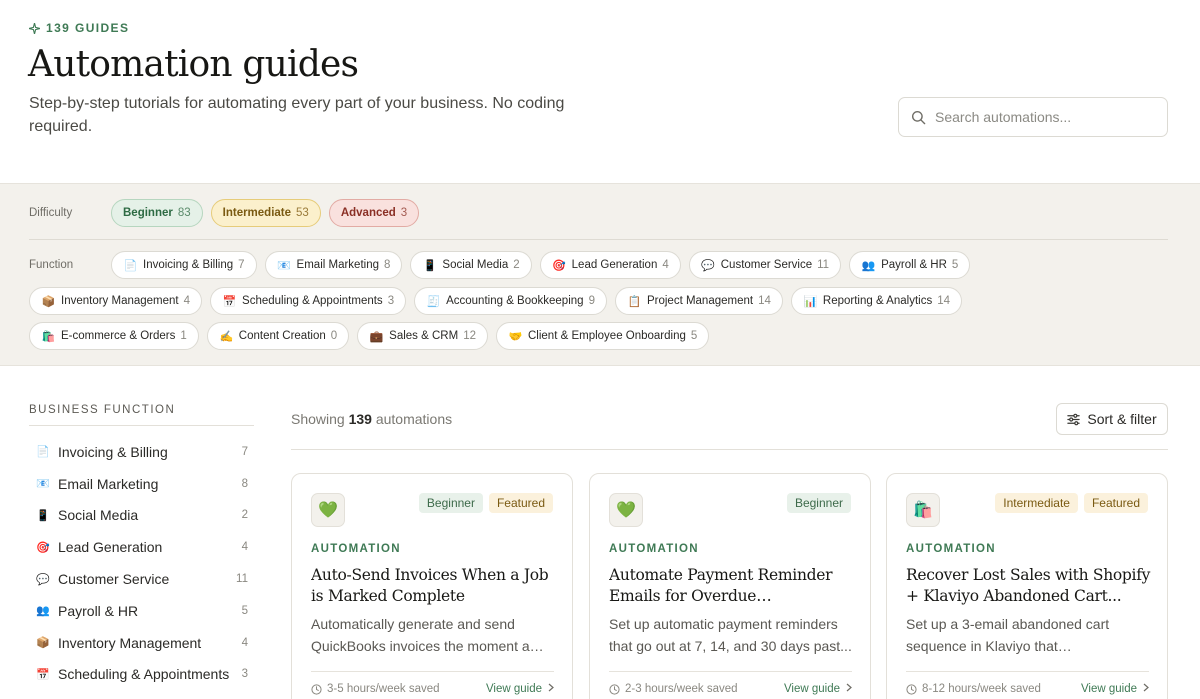  I want to click on function-filter-payroll-hr: 👥 Payroll & HR 5, so click(910, 265).